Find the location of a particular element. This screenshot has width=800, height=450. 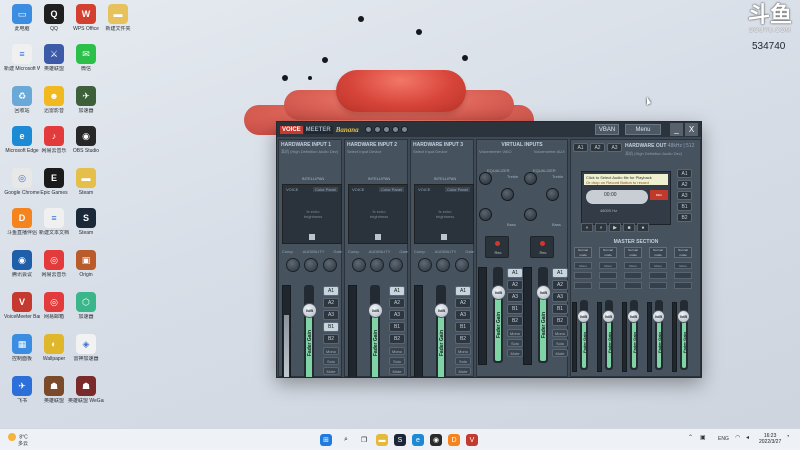

desktop-icon: ◎ Google Chrome is located at coordinates (22, 182).